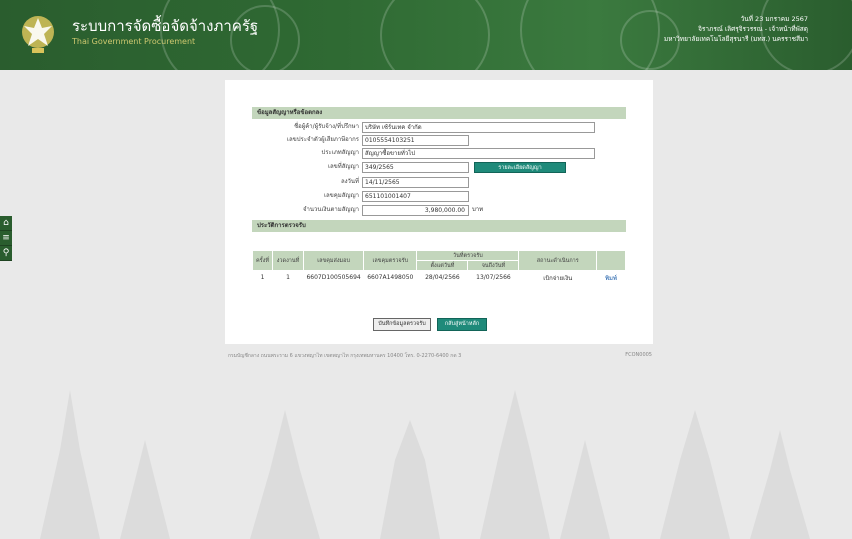 This screenshot has height=539, width=852. Describe the element at coordinates (439, 226) in the screenshot. I see `section-inspection-history: ประวัติการตรวจรับ` at that location.